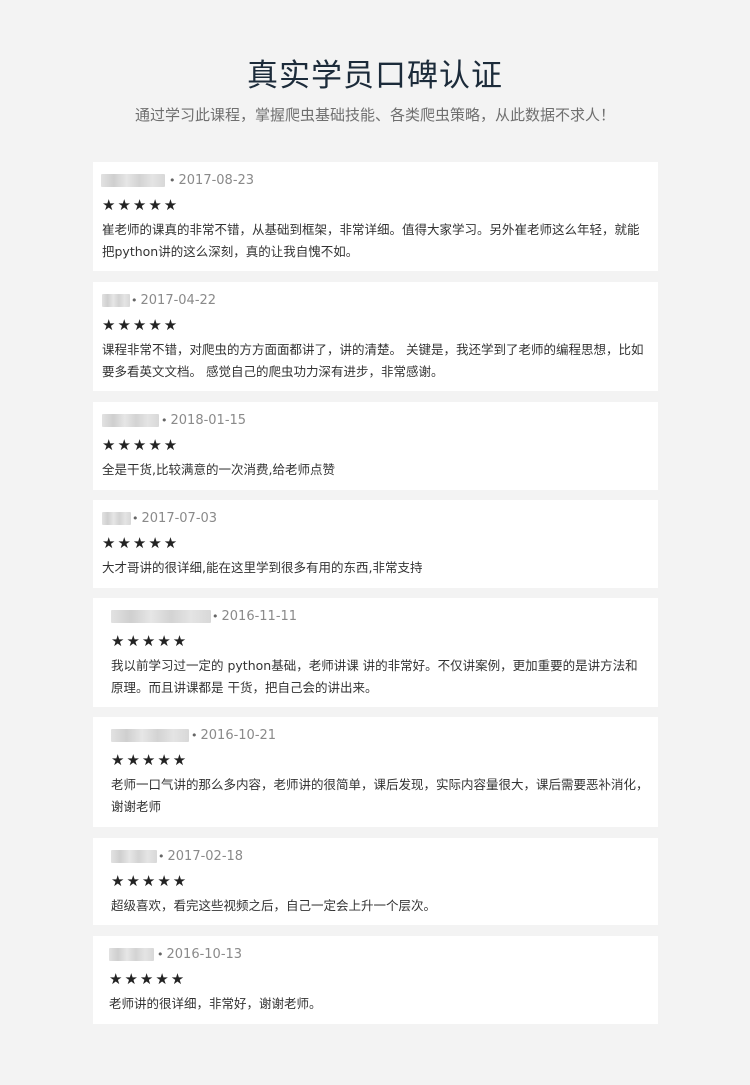 Image resolution: width=750 pixels, height=1085 pixels. Describe the element at coordinates (238, 735) in the screenshot. I see `review-date: 2016-10-21` at that location.